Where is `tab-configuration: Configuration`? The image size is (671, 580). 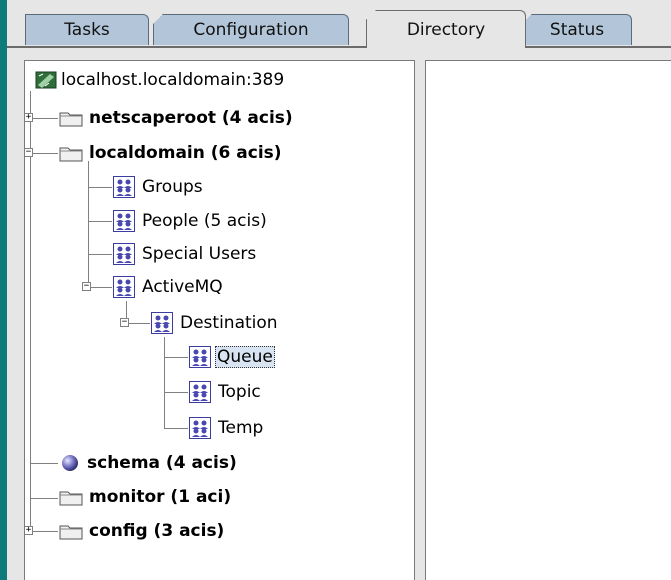 tab-configuration: Configuration is located at coordinates (251, 29).